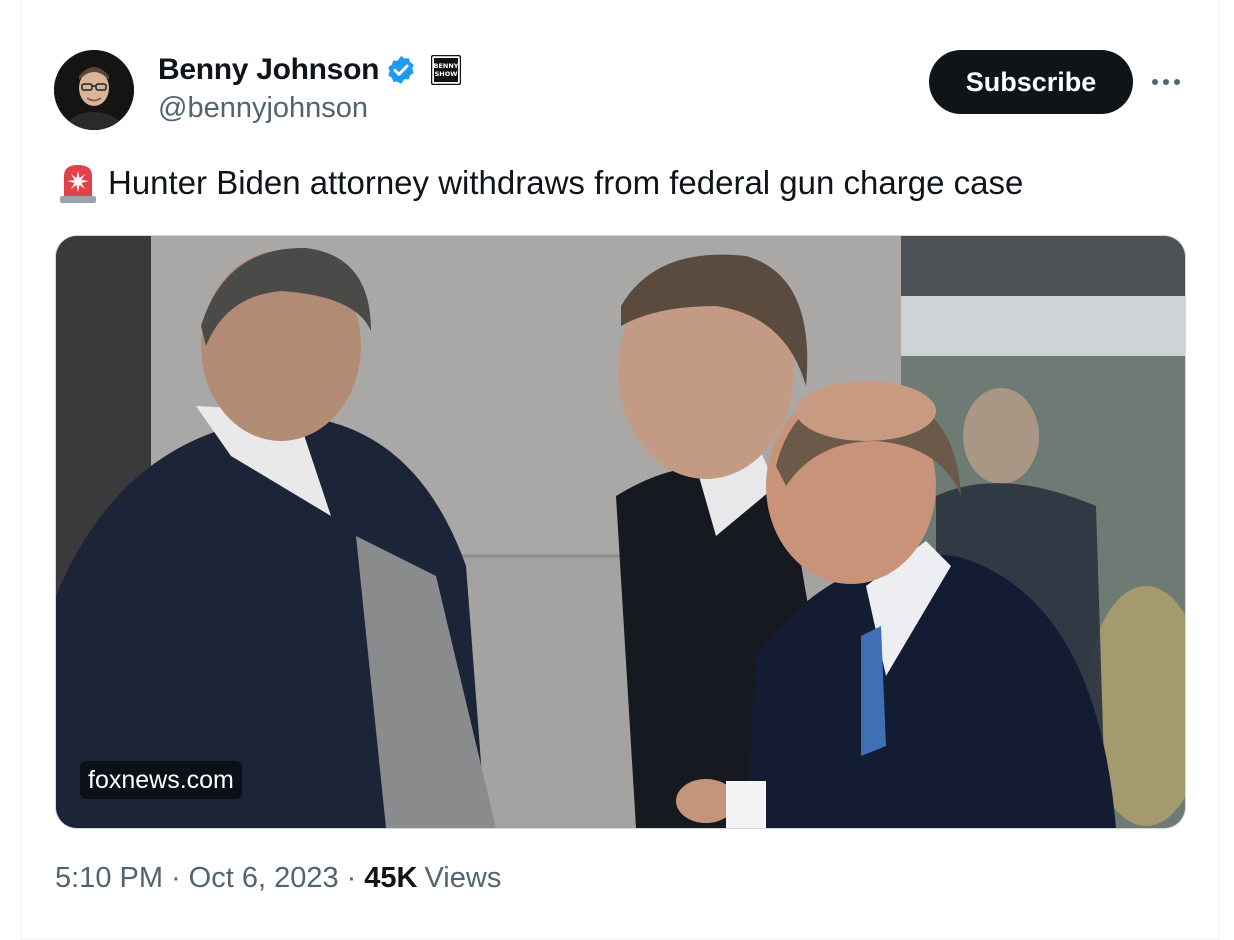 The height and width of the screenshot is (940, 1234). I want to click on tweet-date: Oct 6, 2023, so click(264, 878).